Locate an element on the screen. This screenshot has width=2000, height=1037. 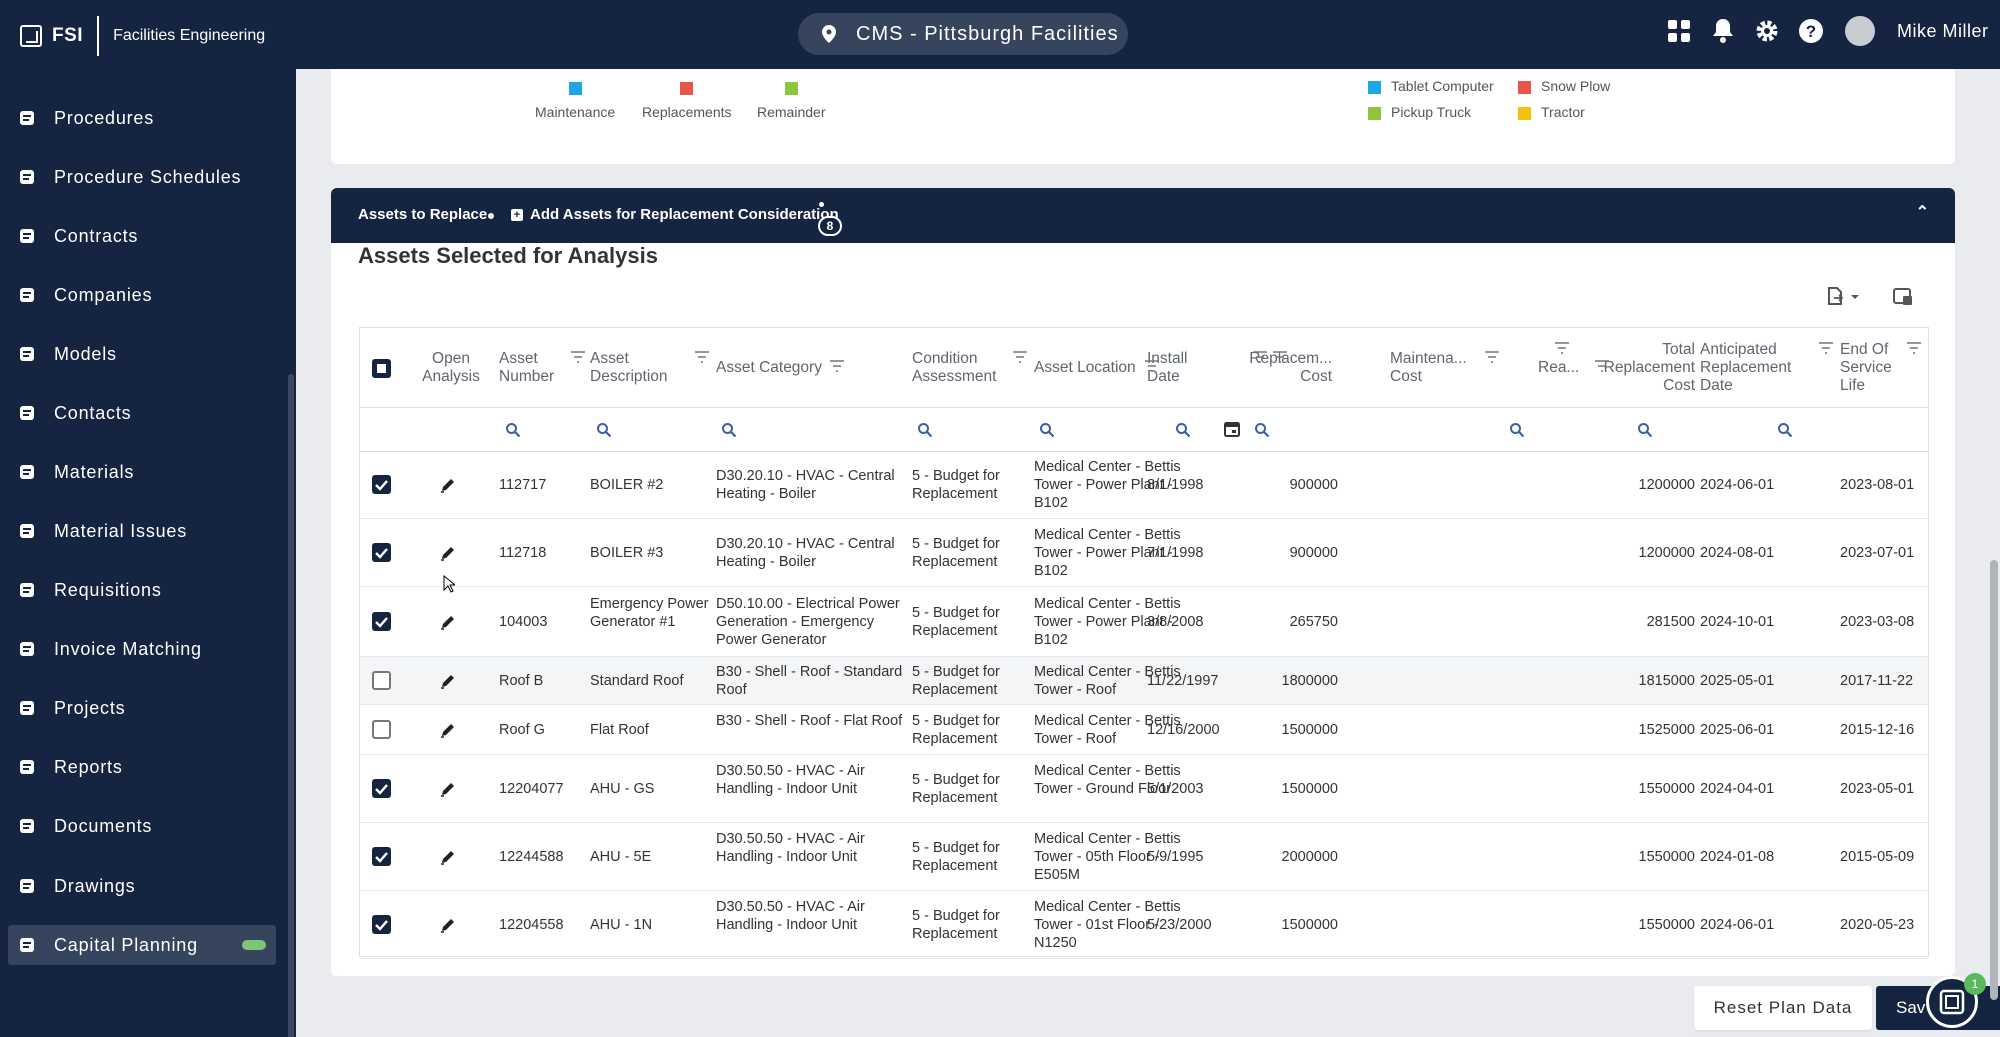
export-button is located at coordinates (1843, 297).